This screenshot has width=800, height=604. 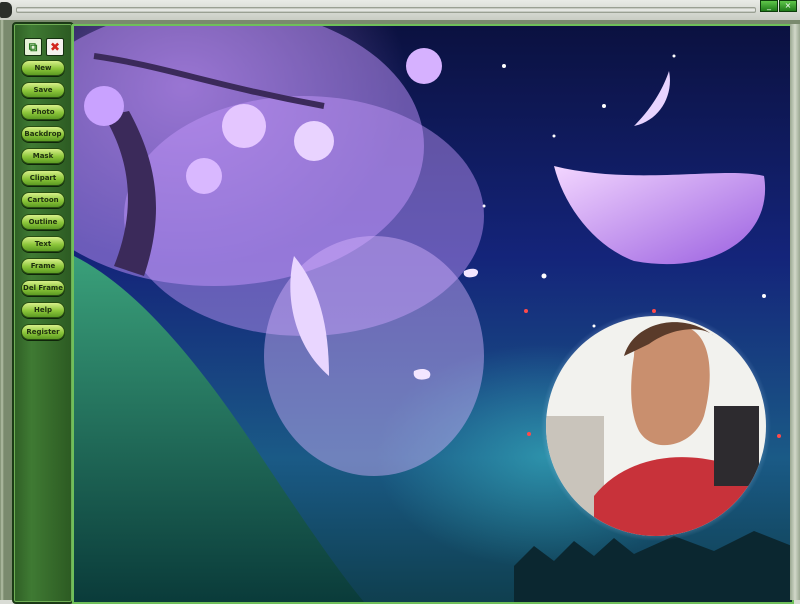 What do you see at coordinates (33, 47) in the screenshot?
I see `copy-icon: ⧉` at bounding box center [33, 47].